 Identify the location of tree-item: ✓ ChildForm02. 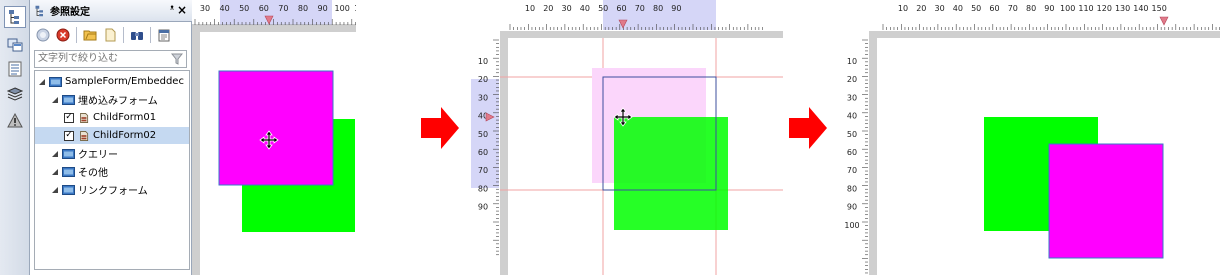
(112, 135).